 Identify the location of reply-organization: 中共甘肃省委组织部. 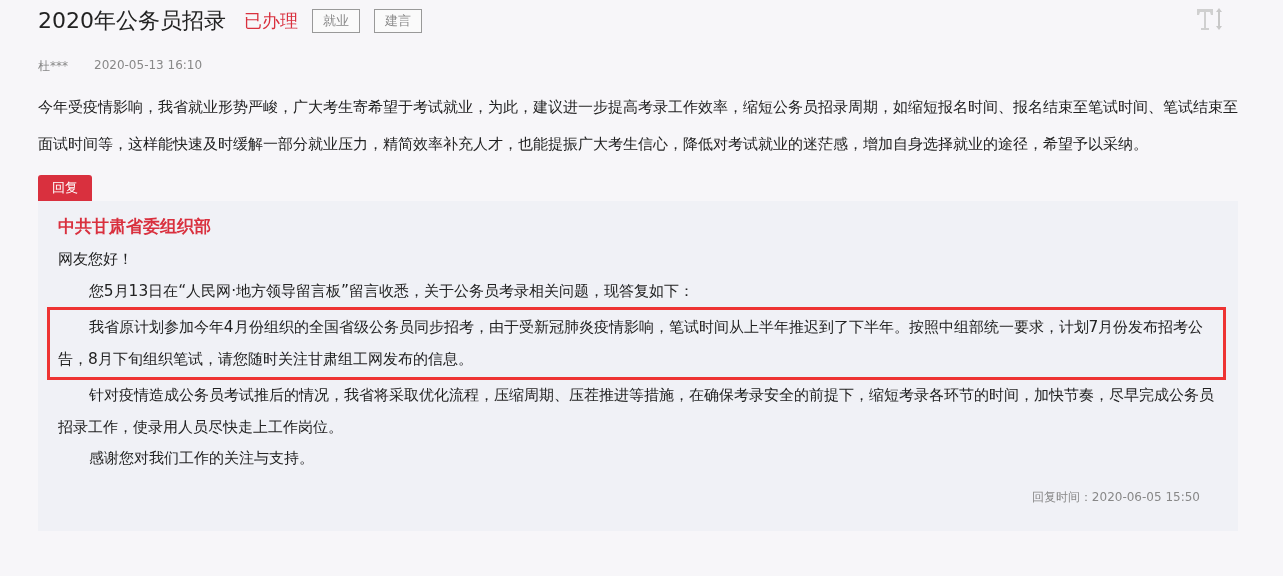
(135, 226).